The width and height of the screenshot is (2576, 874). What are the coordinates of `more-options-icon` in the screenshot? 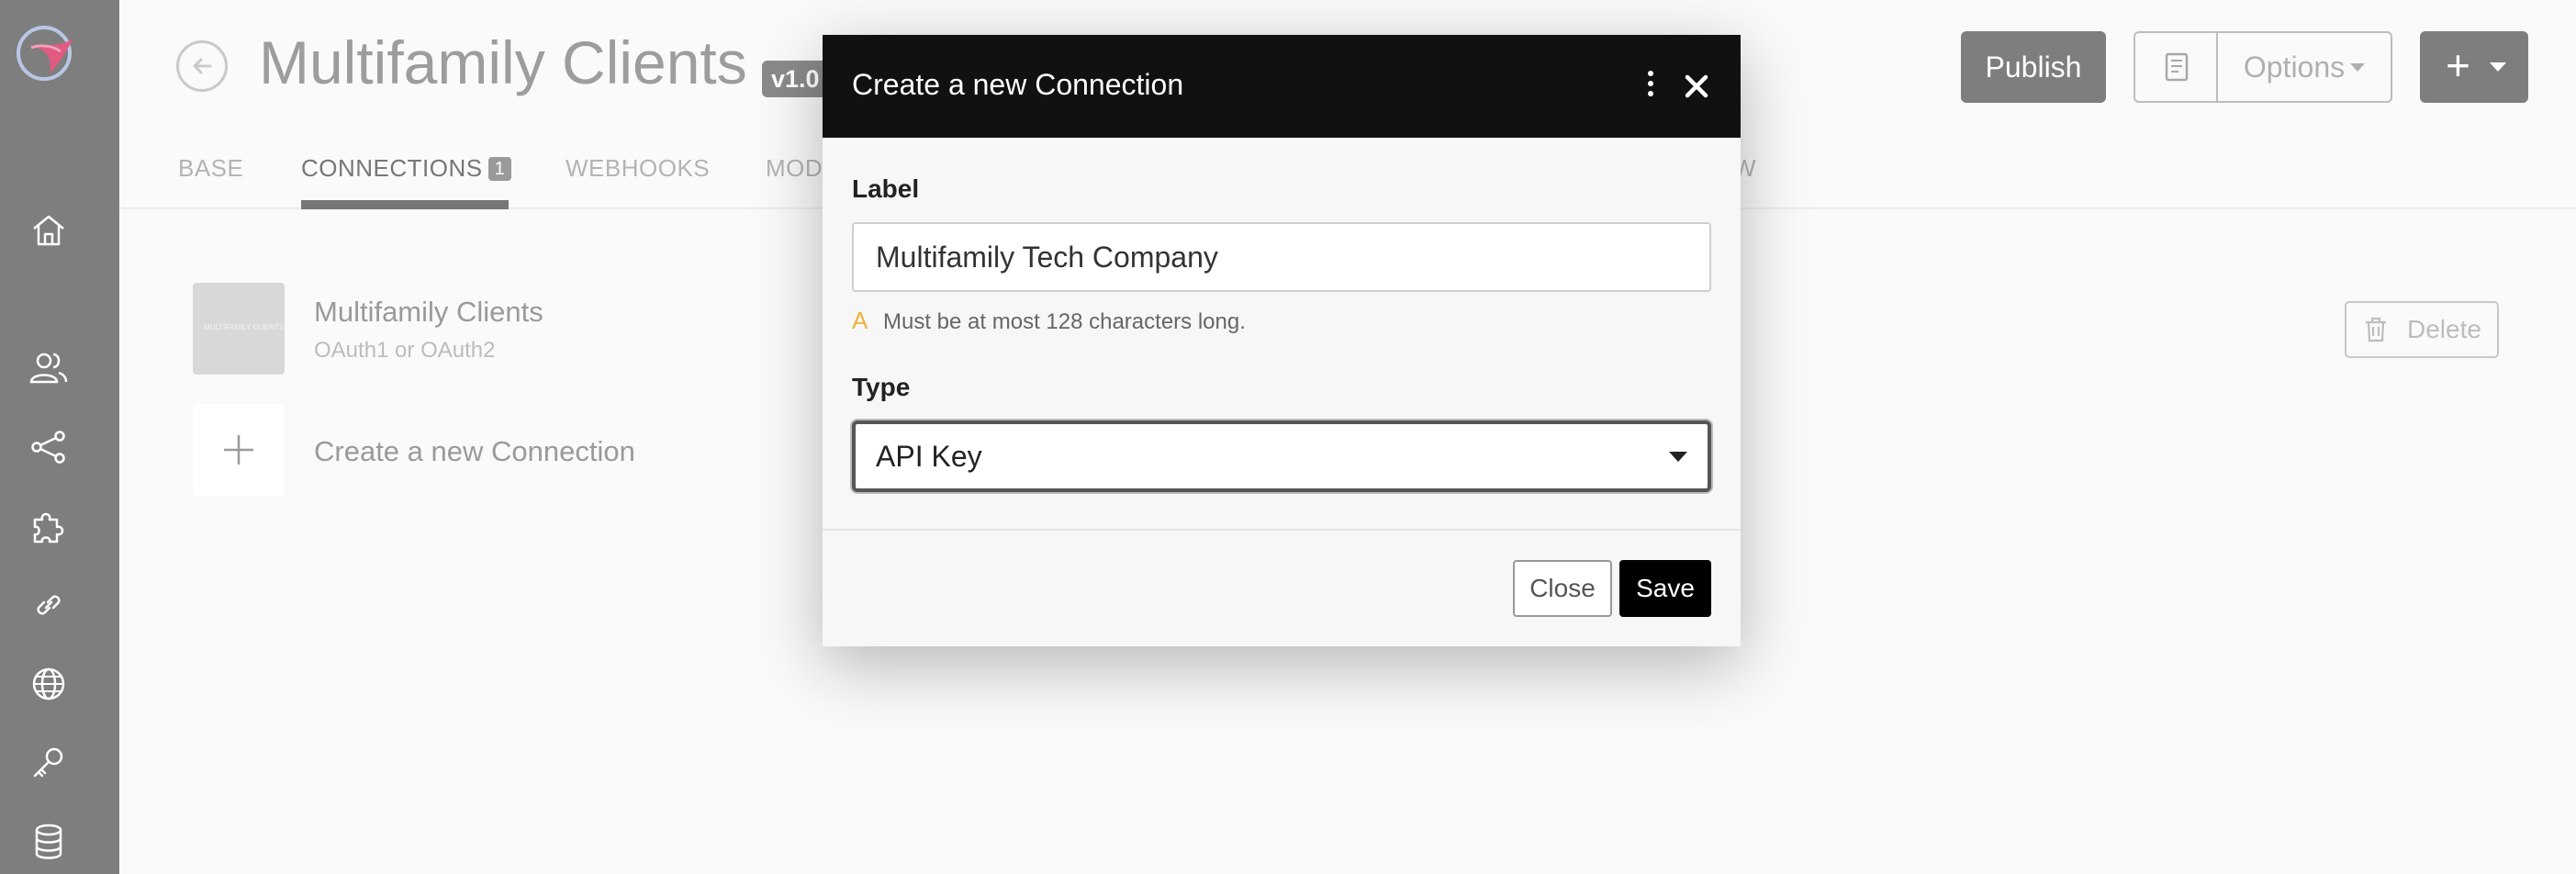 It's located at (1650, 83).